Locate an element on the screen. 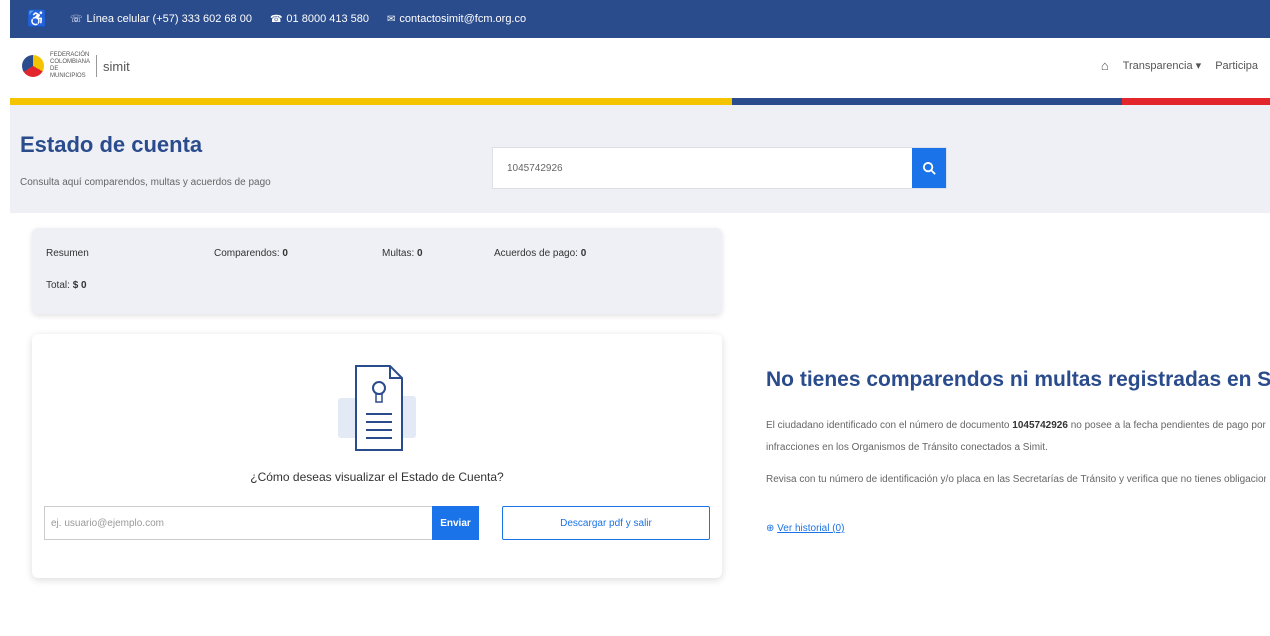 Image resolution: width=1270 pixels, height=636 pixels. summary-multas: Multas: 0 is located at coordinates (402, 253).